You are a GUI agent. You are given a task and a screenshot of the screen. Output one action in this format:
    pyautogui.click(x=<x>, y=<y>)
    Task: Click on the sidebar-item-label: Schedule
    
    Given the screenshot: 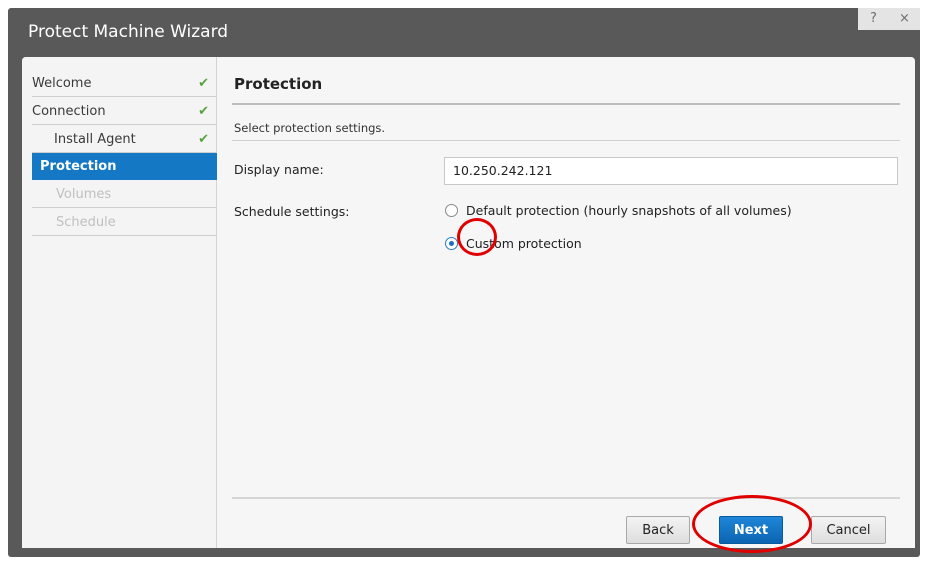 What is the action you would take?
    pyautogui.click(x=86, y=222)
    